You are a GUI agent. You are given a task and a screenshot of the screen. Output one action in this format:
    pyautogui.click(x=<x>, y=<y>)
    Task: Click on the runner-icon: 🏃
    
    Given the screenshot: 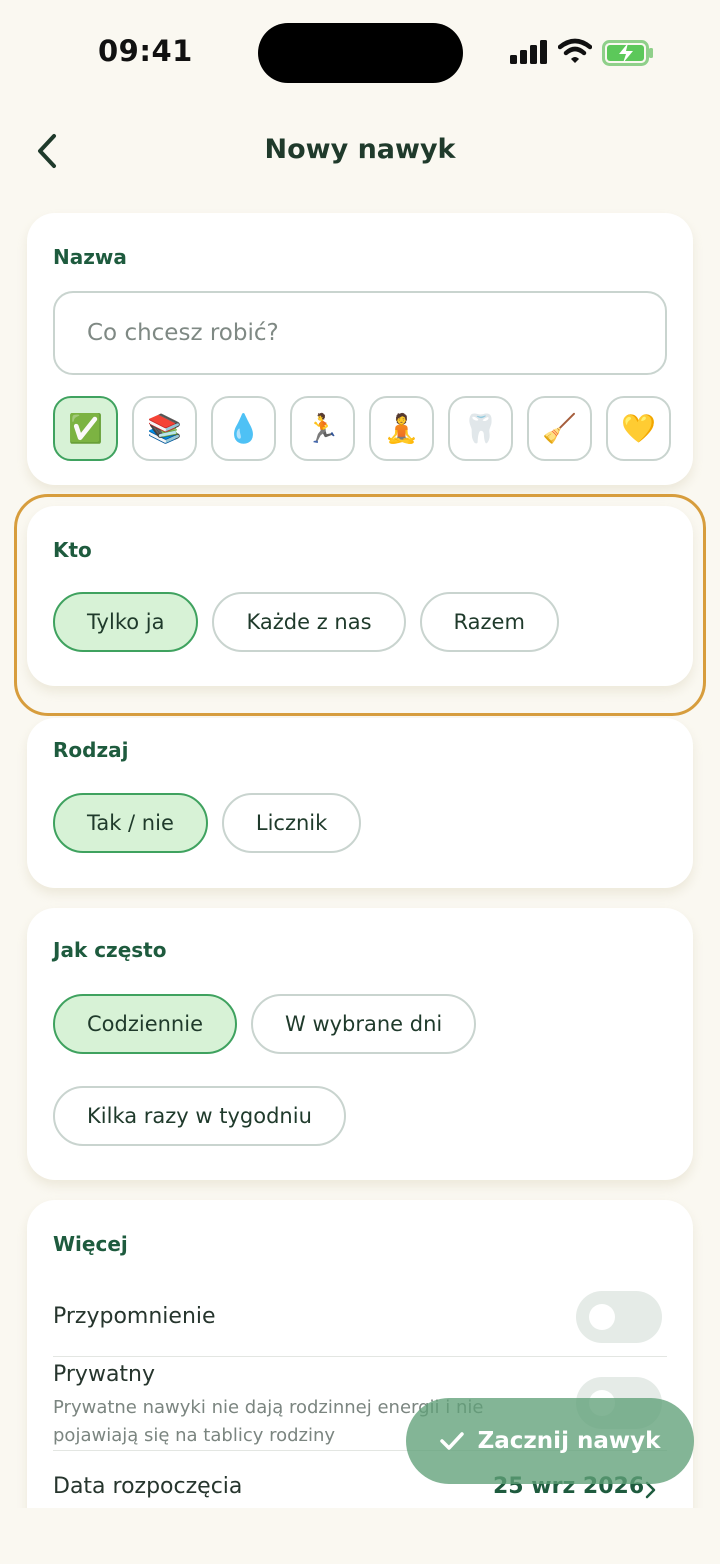 What is the action you would take?
    pyautogui.click(x=322, y=428)
    